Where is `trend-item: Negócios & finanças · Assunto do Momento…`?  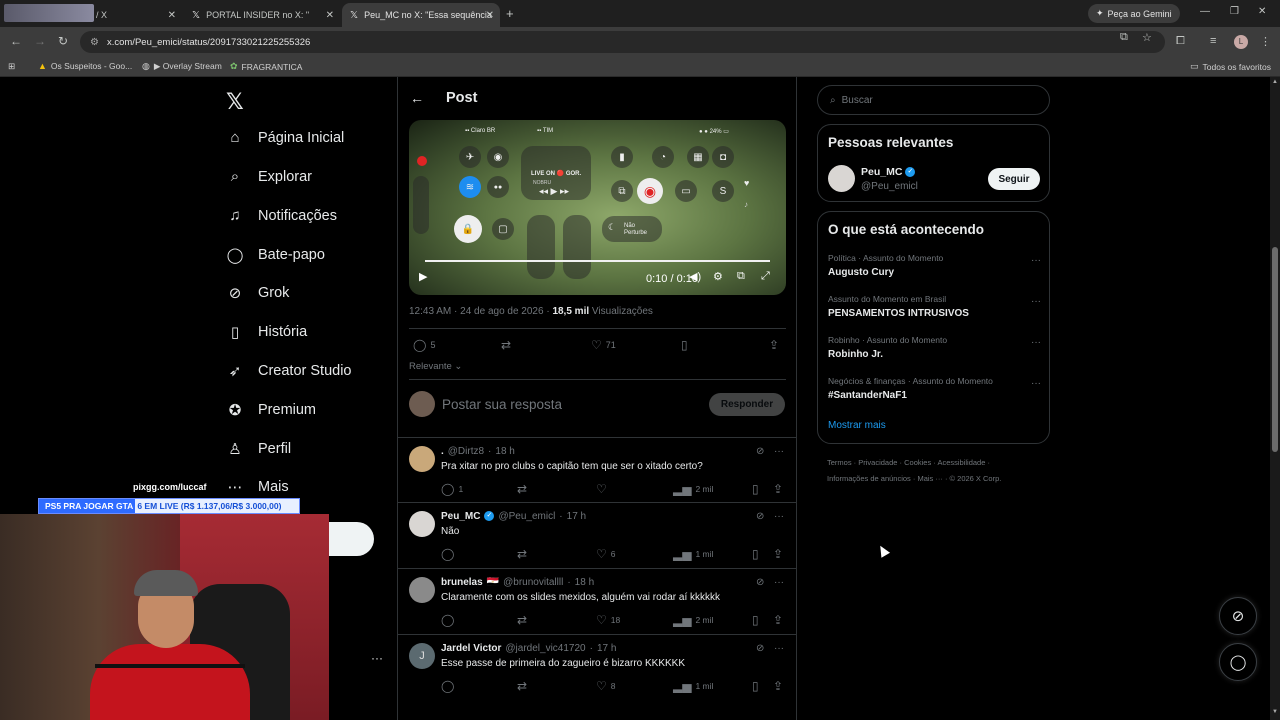 trend-item: Negócios & finanças · Assunto do Momento… is located at coordinates (934, 388).